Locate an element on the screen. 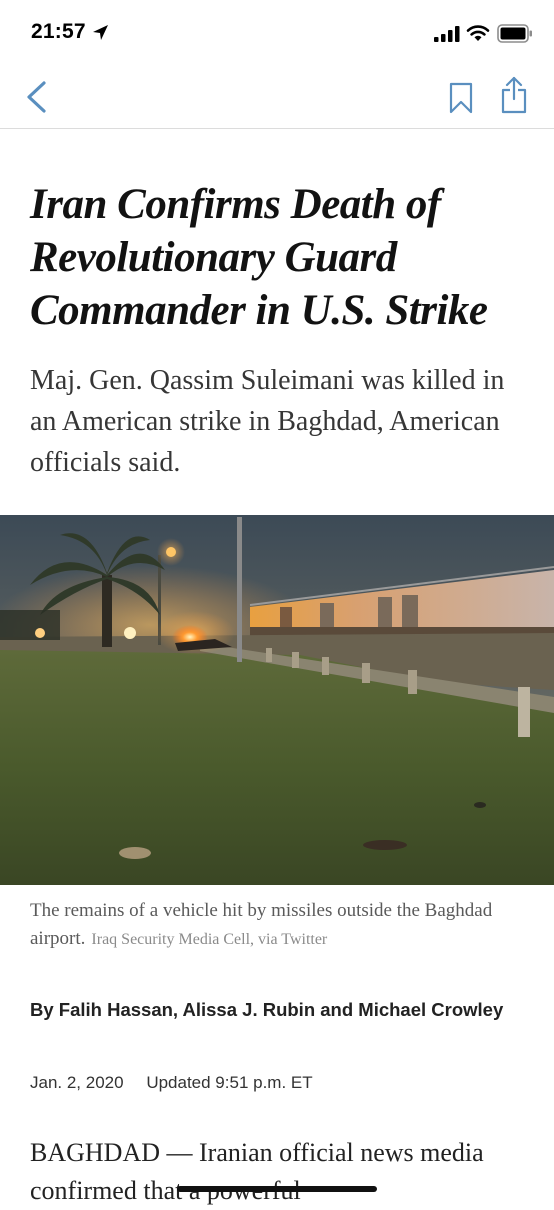 This screenshot has width=554, height=1210. chevron-left-icon is located at coordinates (37, 97).